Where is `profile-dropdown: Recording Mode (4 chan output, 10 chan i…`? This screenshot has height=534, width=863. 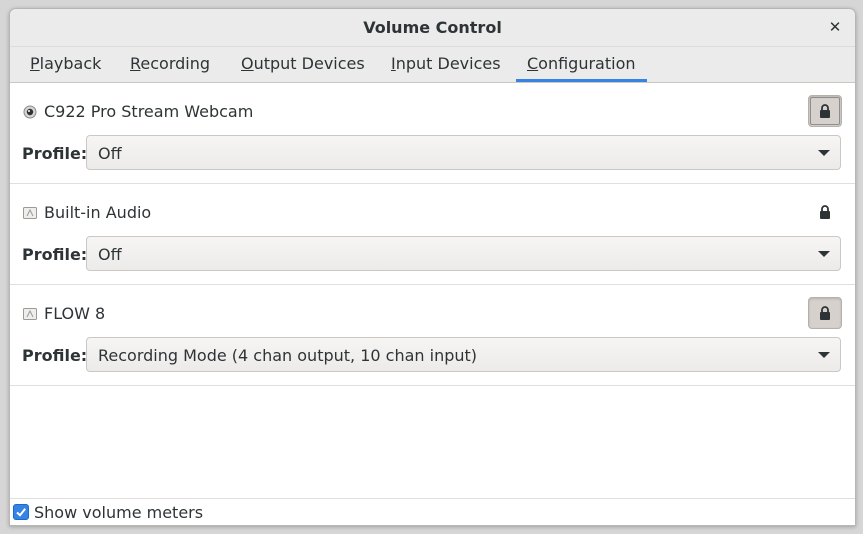
profile-dropdown: Recording Mode (4 chan output, 10 chan i… is located at coordinates (463, 354).